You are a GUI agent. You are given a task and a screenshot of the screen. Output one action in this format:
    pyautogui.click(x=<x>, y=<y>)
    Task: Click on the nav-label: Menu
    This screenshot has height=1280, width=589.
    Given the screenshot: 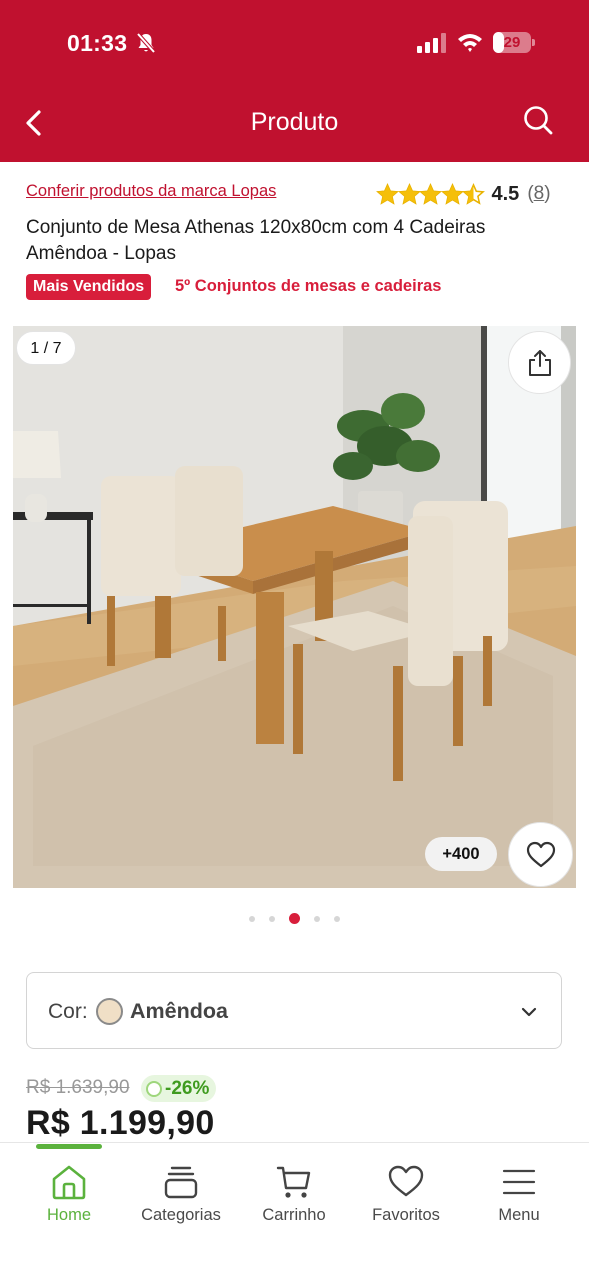 What is the action you would take?
    pyautogui.click(x=519, y=1215)
    